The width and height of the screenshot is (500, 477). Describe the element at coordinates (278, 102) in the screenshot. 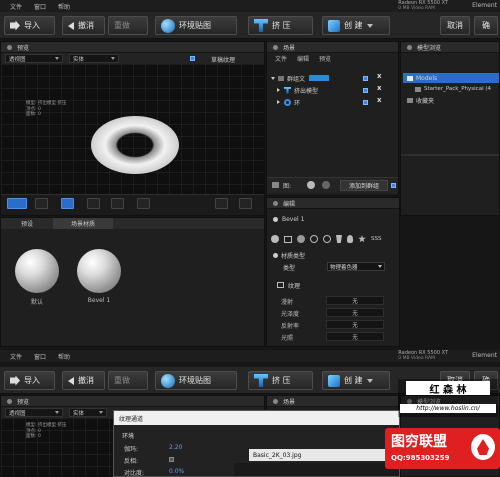

I see `expand-arrow-icon` at that location.